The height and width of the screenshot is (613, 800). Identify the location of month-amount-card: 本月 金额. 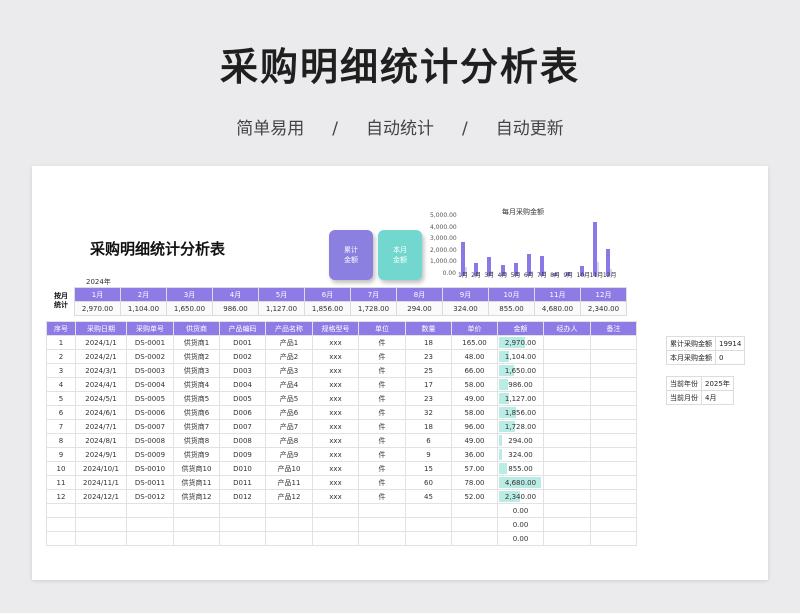
(400, 255).